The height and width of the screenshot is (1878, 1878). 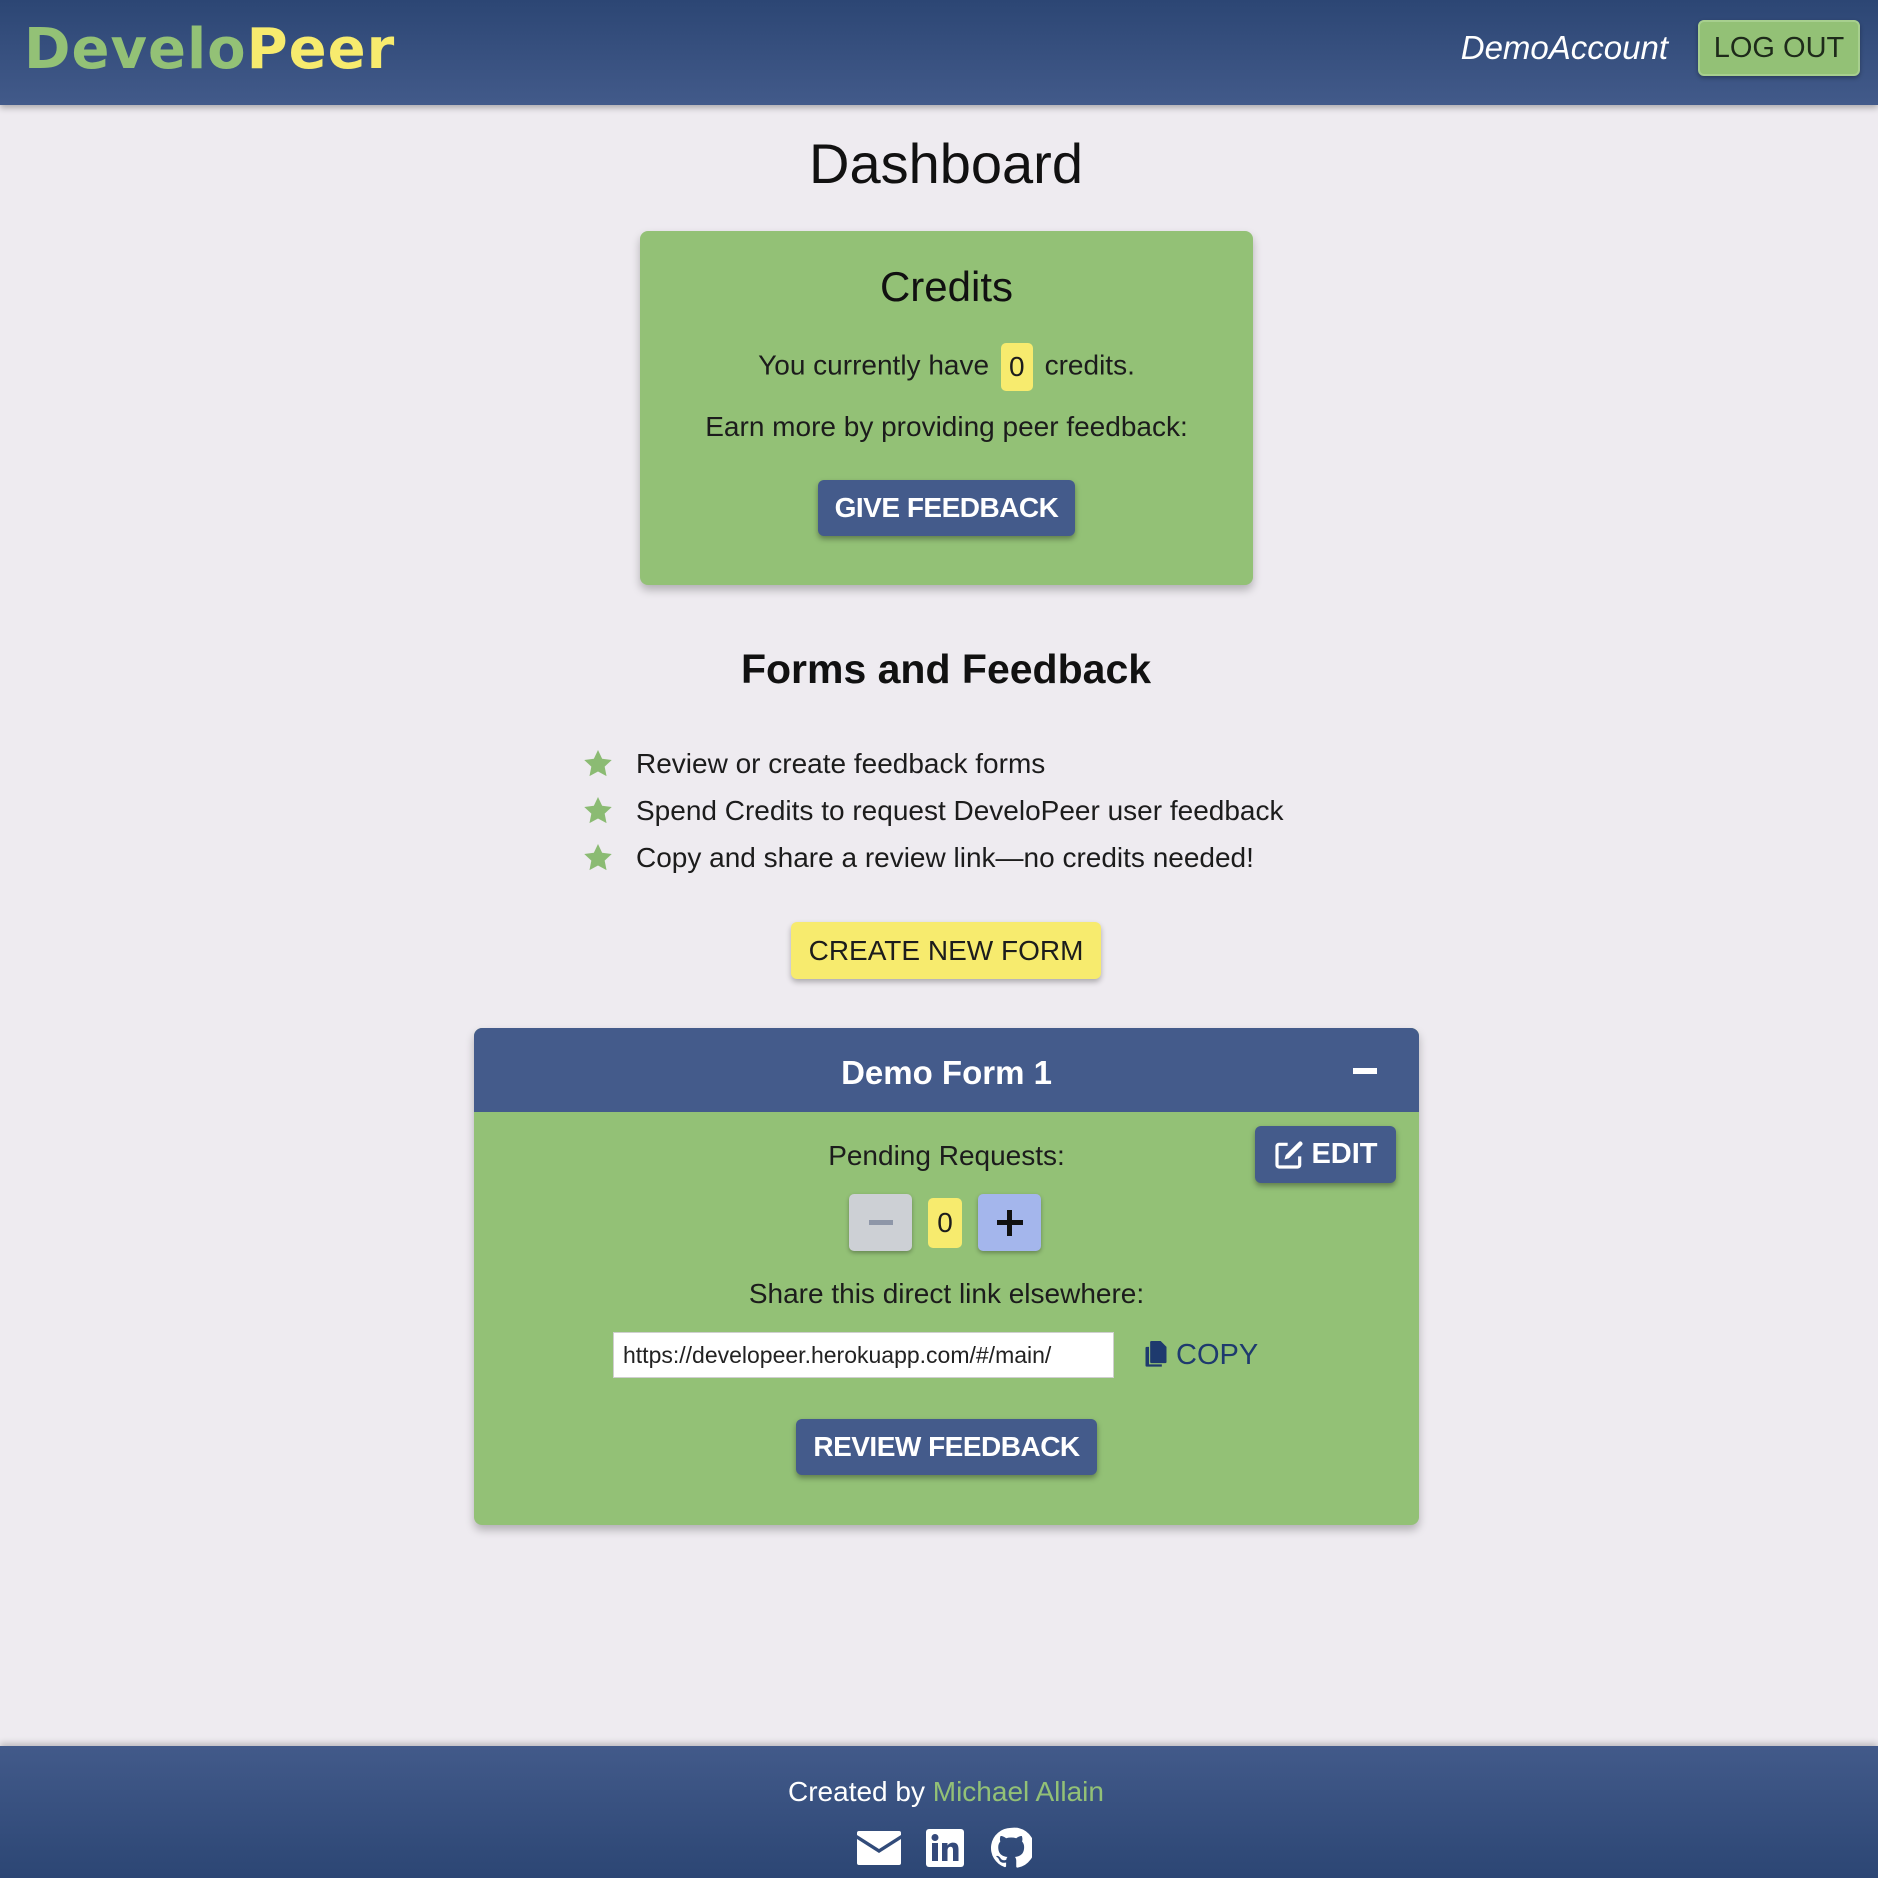 I want to click on copy-link-button: COPY, so click(x=1201, y=1355).